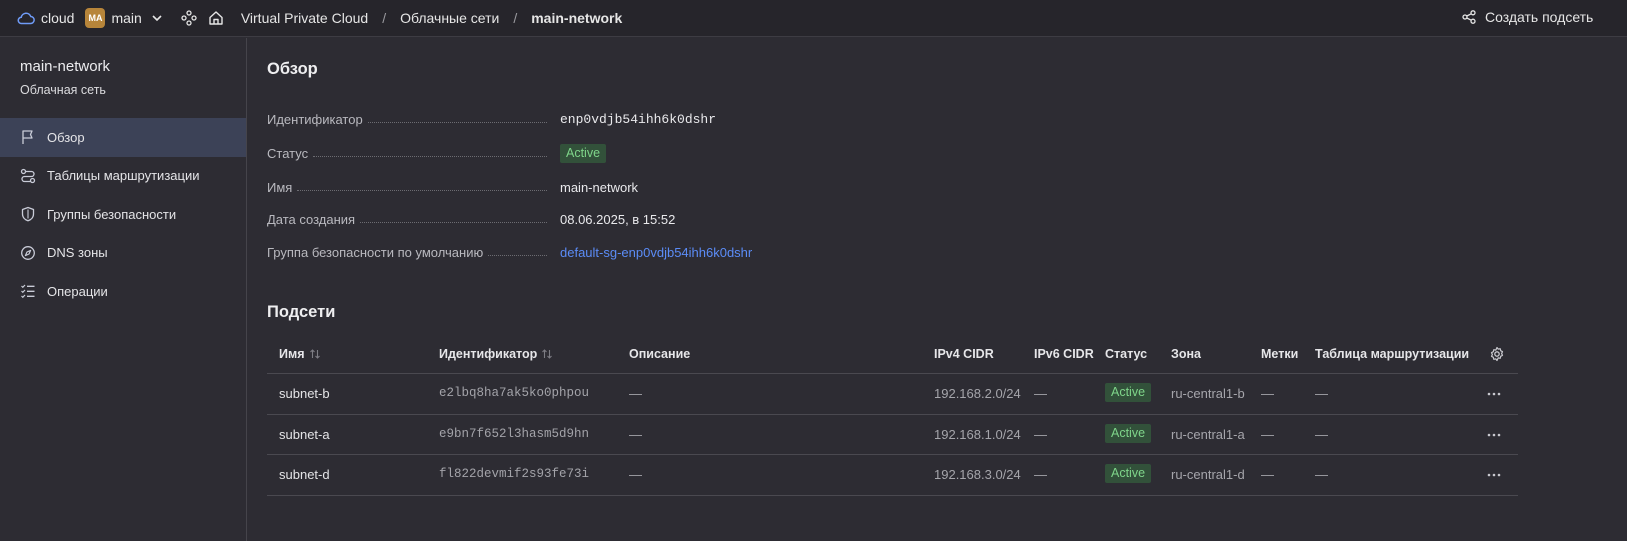 Image resolution: width=1627 pixels, height=541 pixels. Describe the element at coordinates (977, 434) in the screenshot. I see `subnet-ipv4: 192.168.1.0/24` at that location.